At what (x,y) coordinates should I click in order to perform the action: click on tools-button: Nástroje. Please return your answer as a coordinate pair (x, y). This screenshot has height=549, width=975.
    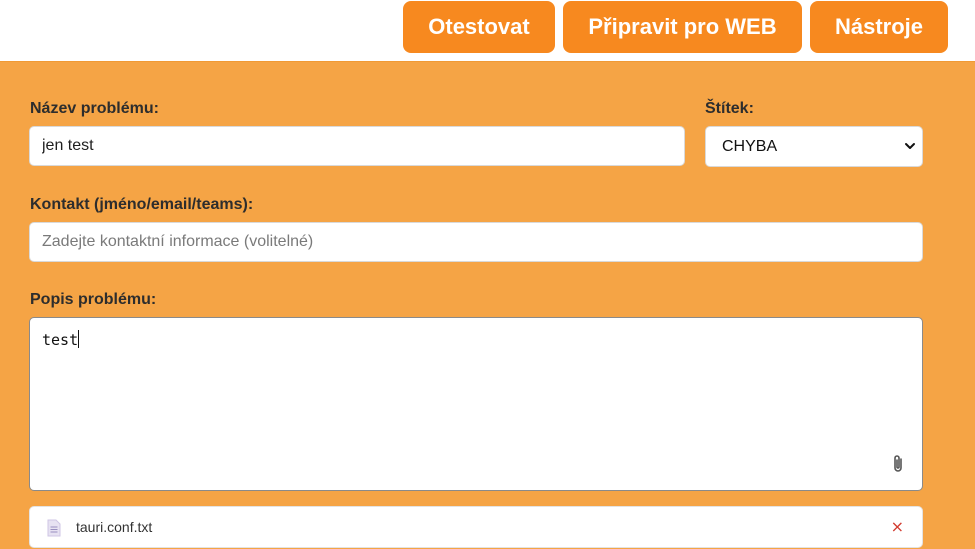
    Looking at the image, I should click on (879, 27).